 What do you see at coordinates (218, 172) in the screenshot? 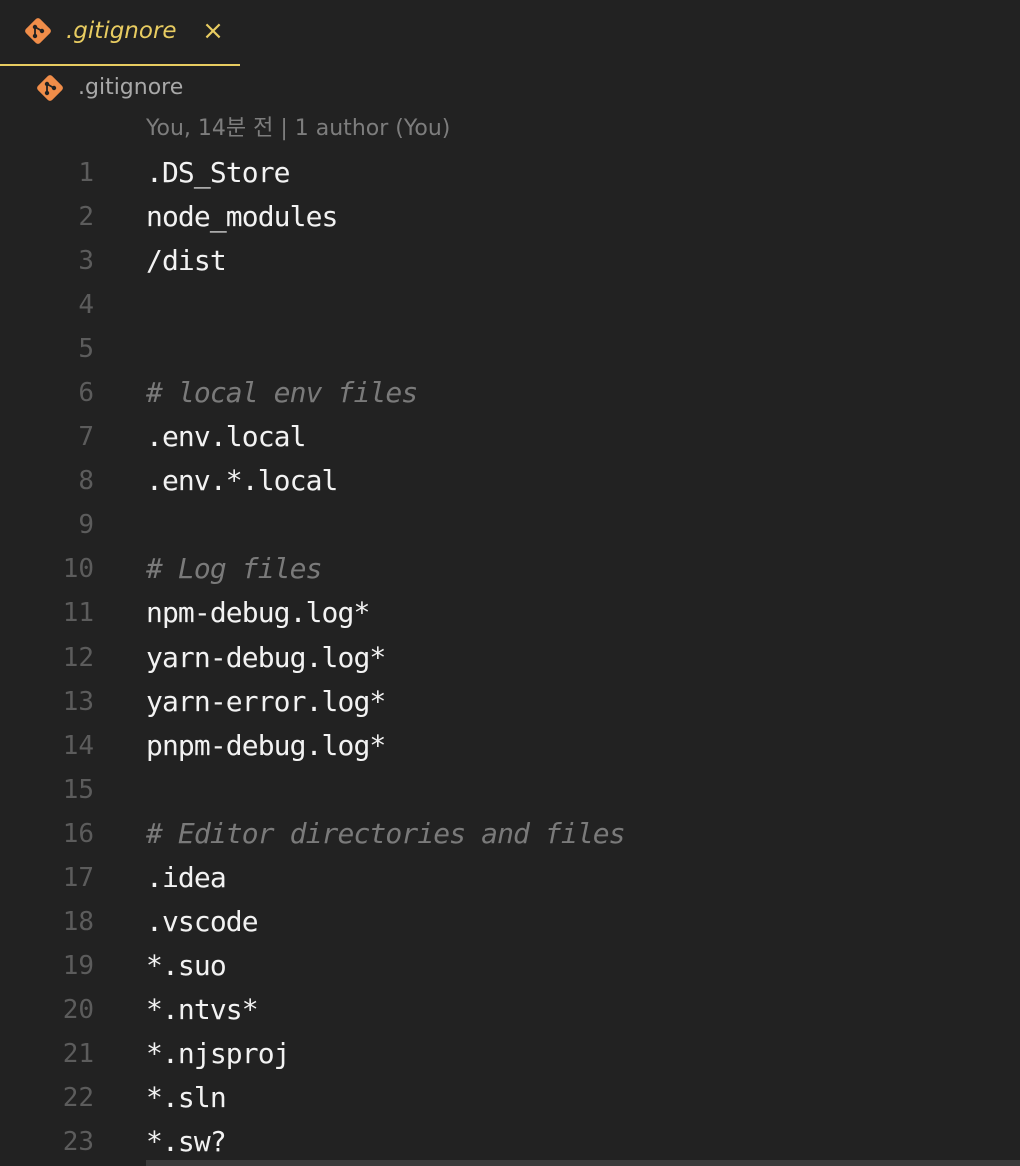
I see `code-text: .DS_Store` at bounding box center [218, 172].